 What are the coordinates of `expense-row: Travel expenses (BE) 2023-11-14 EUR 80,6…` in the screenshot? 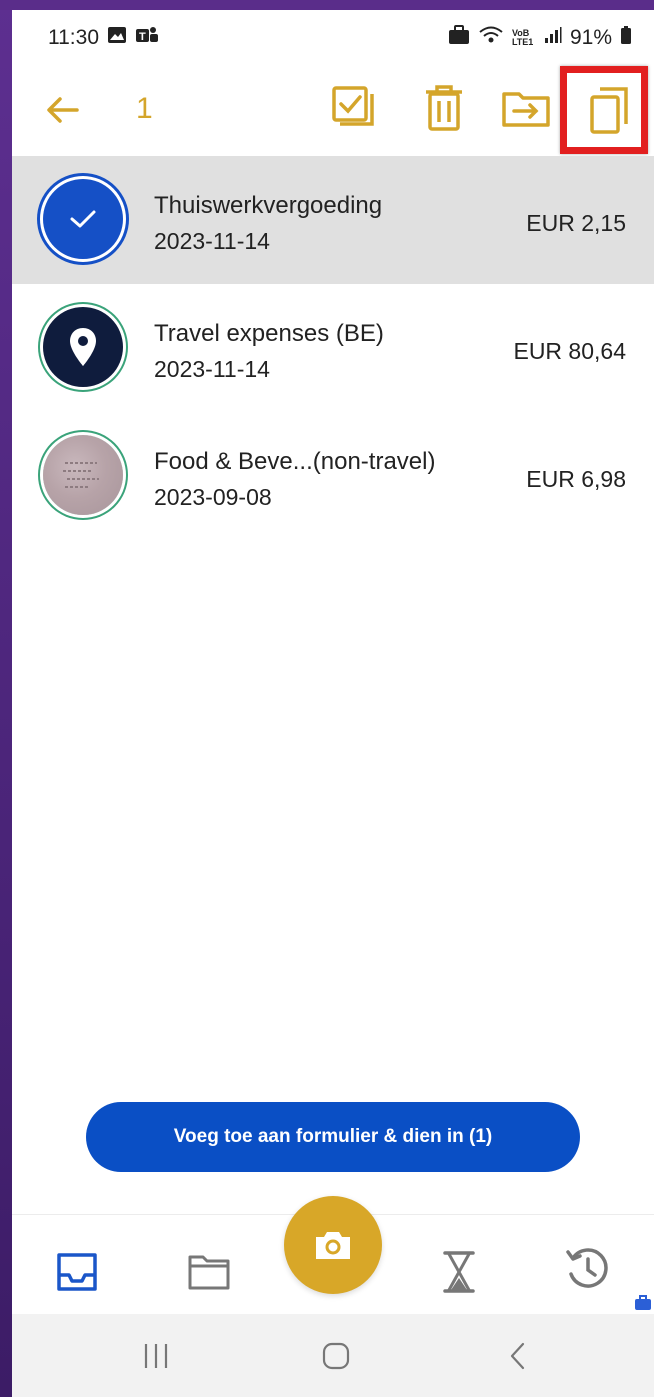 It's located at (333, 348).